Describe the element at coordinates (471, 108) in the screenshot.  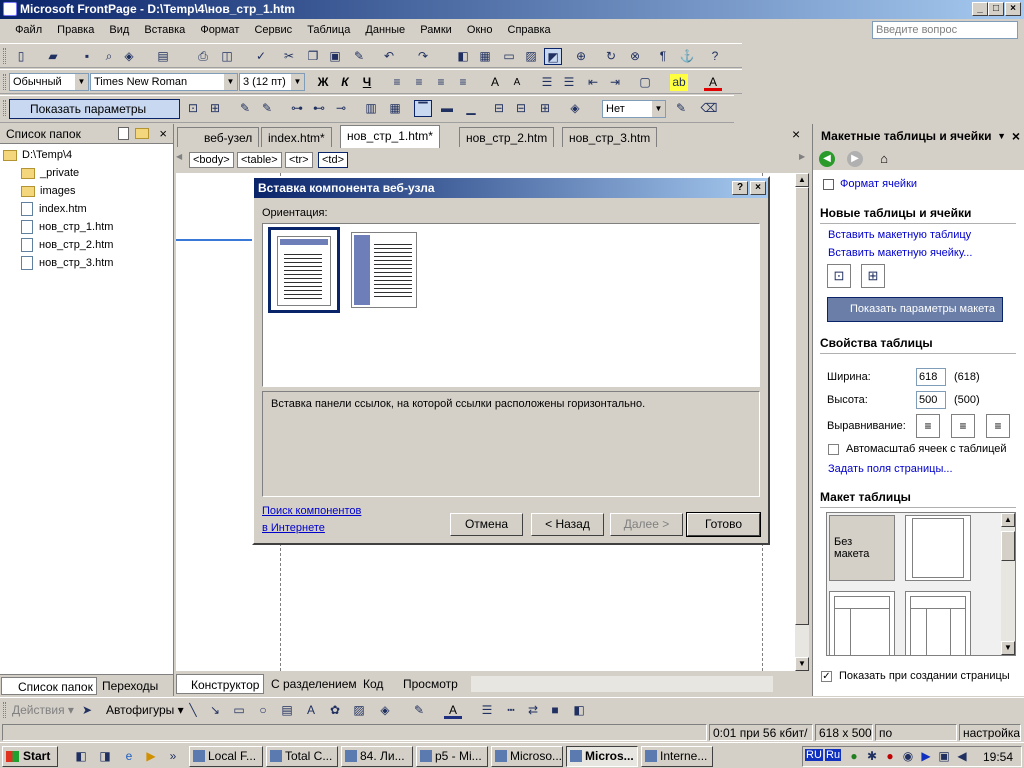
I see `align-bottom-icon: ▁` at that location.